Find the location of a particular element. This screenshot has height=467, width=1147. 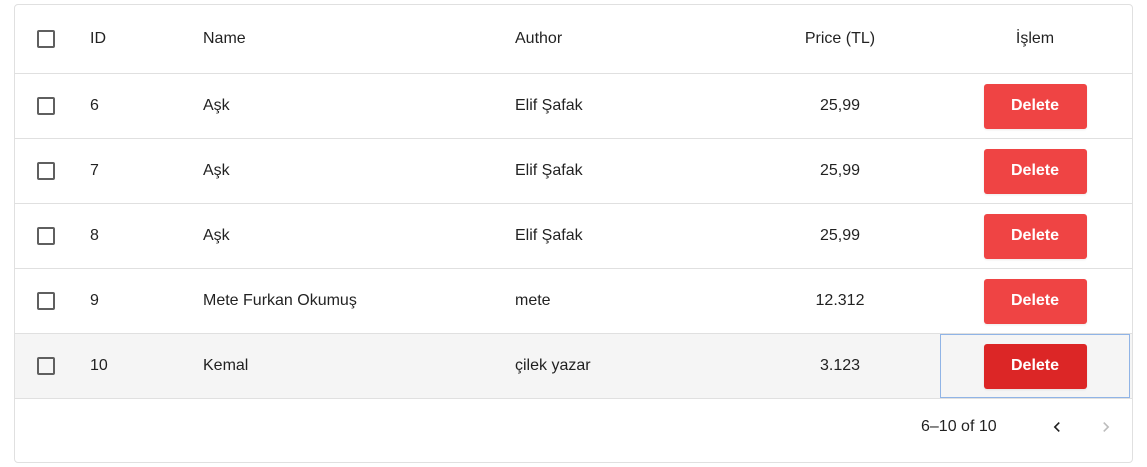

table-row: 10 Kemal çilek yazar 3.123 Delete is located at coordinates (573, 366).